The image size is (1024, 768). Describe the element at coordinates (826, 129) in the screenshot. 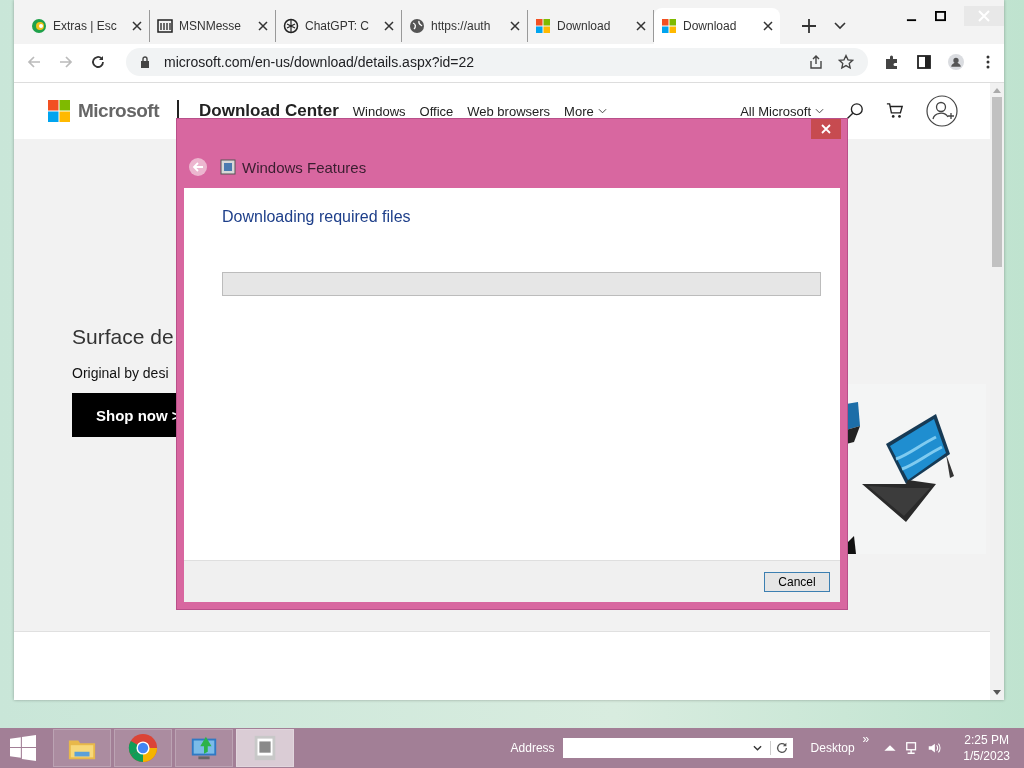

I see `close-dialog-icon` at that location.